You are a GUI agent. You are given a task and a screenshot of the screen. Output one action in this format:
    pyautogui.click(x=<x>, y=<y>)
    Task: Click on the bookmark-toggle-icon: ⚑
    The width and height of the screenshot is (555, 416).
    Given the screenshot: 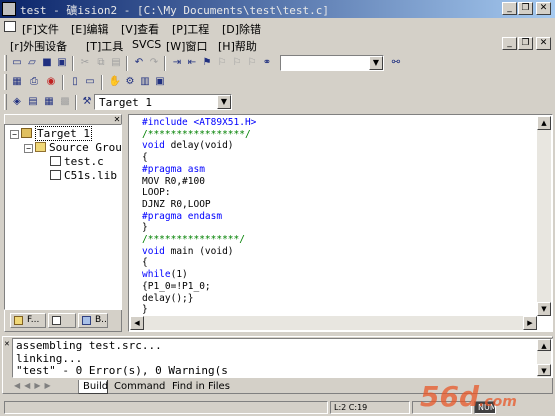 What is the action you would take?
    pyautogui.click(x=207, y=63)
    